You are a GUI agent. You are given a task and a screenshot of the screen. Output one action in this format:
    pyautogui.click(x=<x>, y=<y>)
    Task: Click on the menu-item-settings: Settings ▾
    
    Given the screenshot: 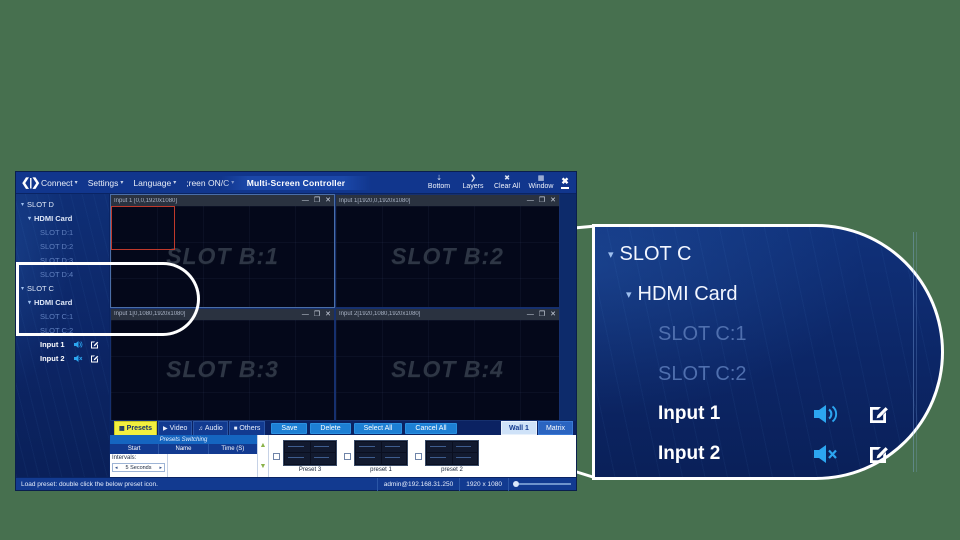 What is the action you would take?
    pyautogui.click(x=106, y=183)
    